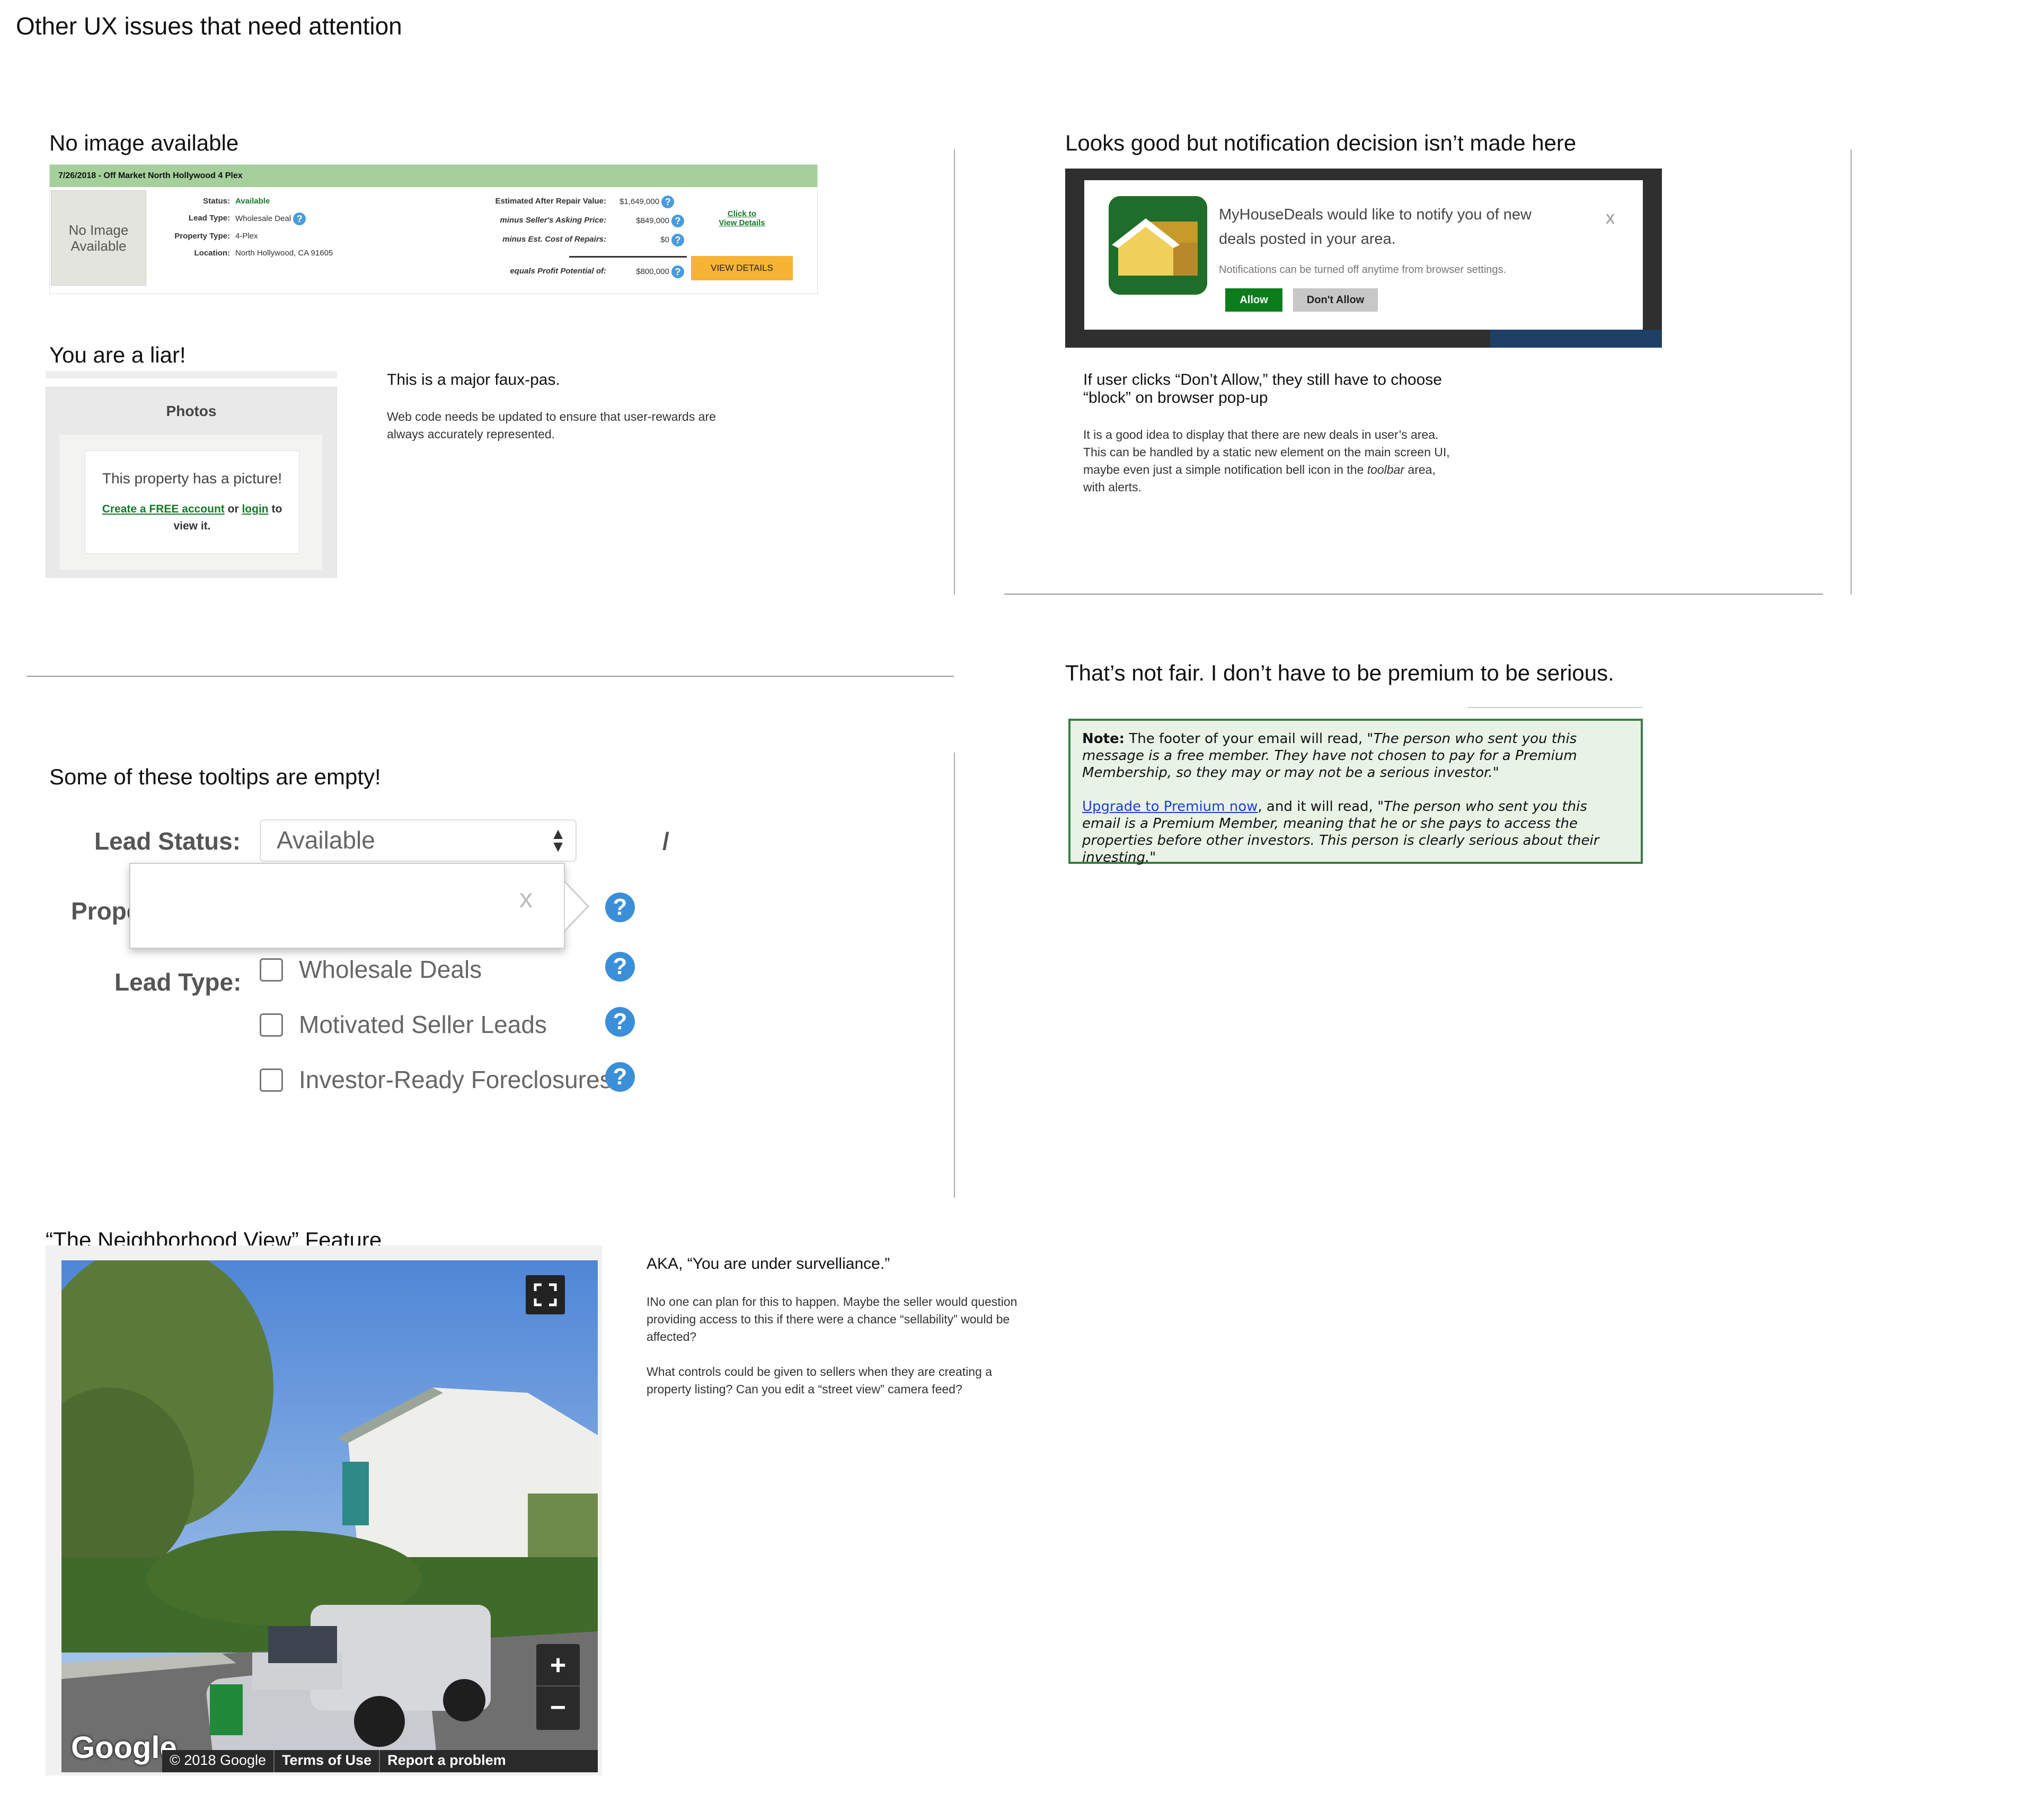 The image size is (2035, 1820). Describe the element at coordinates (98, 238) in the screenshot. I see `no-image-placeholder: No Image Available` at that location.